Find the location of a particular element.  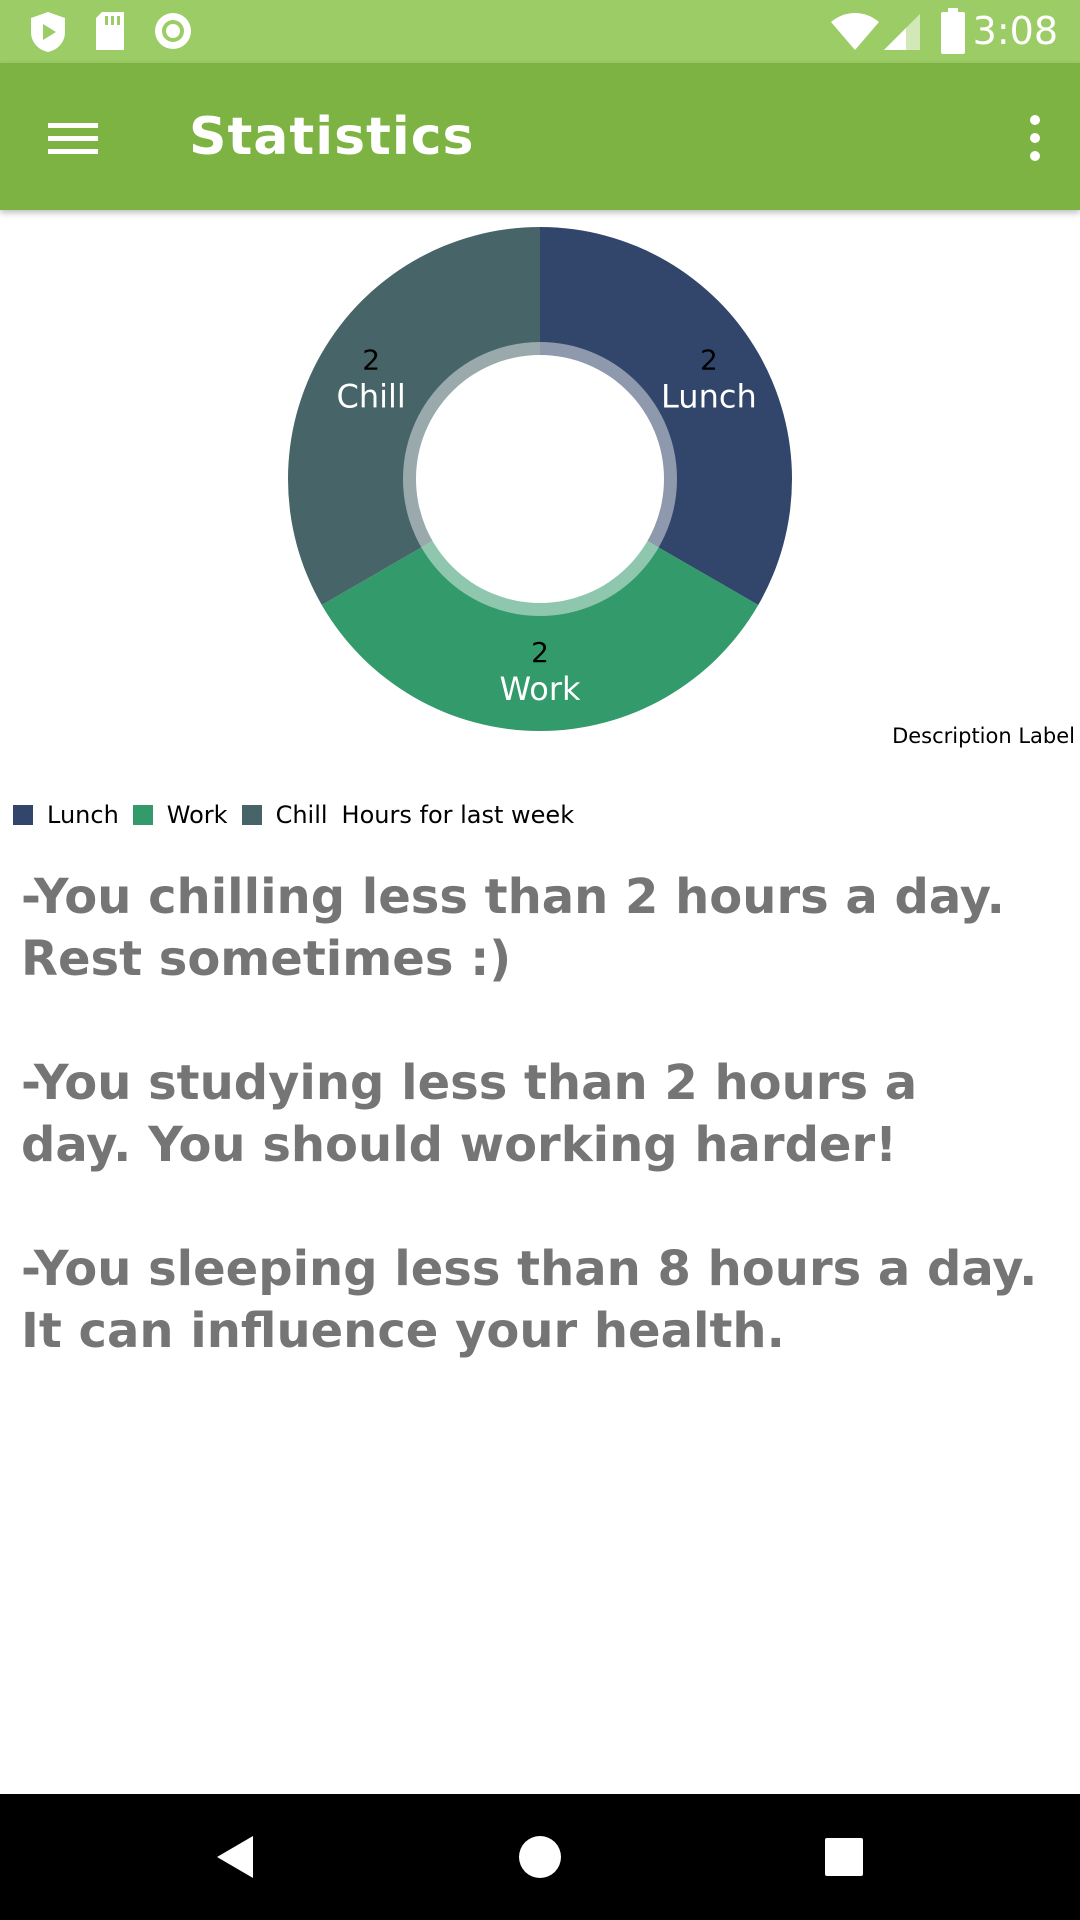

back-button is located at coordinates (236, 1857).